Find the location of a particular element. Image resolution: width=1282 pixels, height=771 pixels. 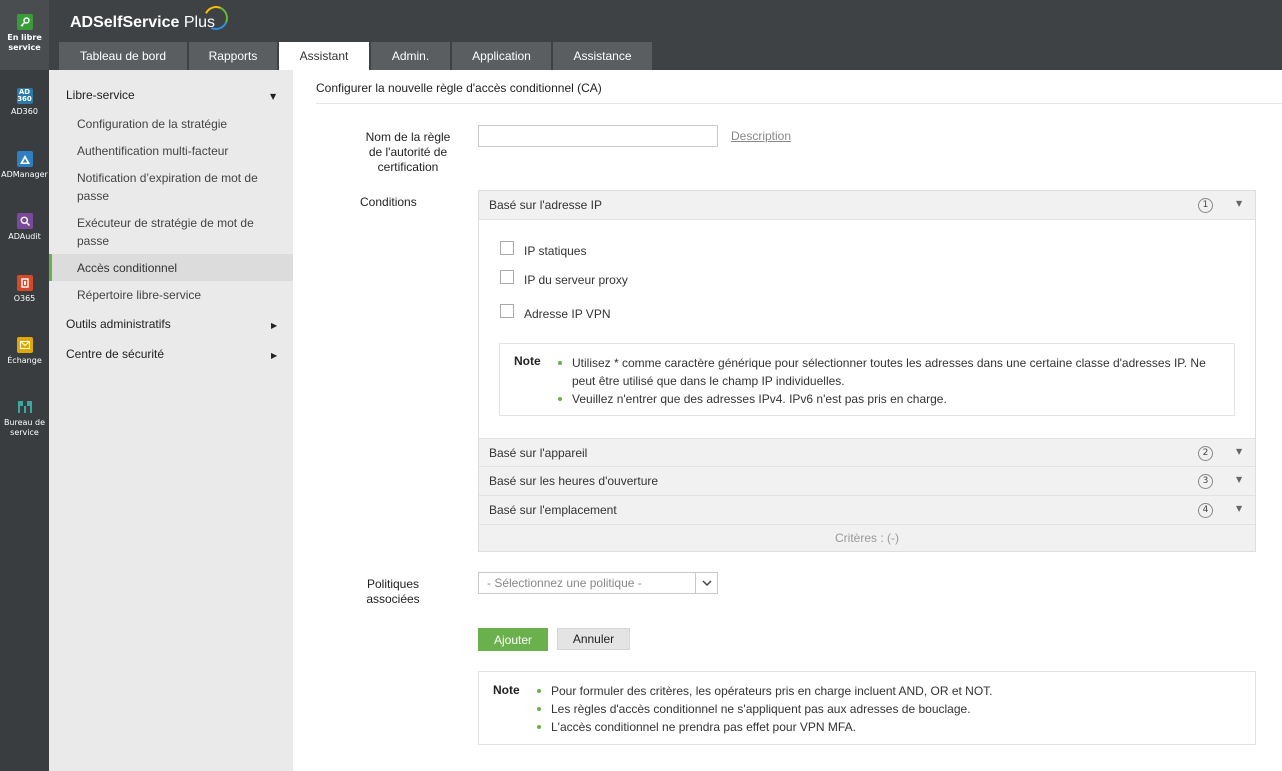

static-ip-checkbox is located at coordinates (507, 248).